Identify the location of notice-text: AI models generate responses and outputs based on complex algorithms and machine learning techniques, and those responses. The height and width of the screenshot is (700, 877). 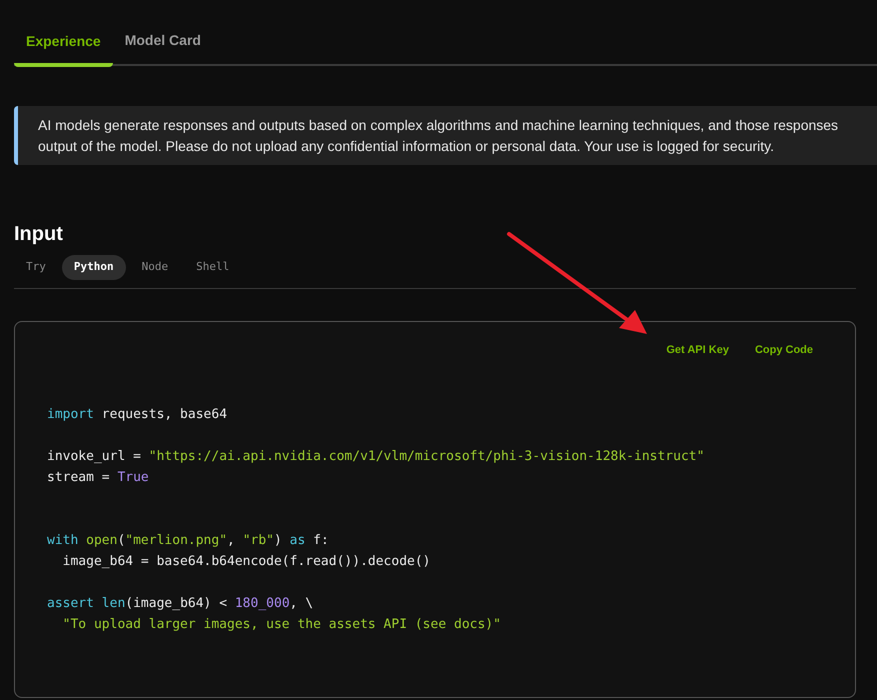
(439, 125).